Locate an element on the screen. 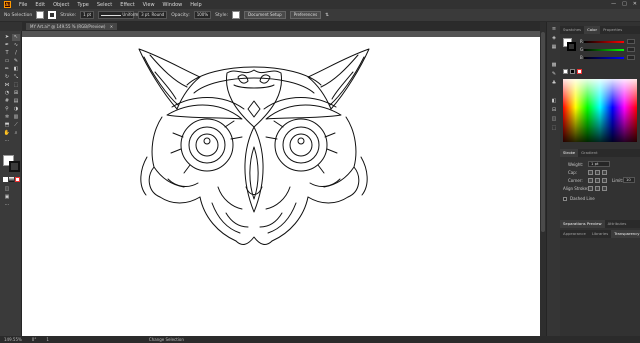  bevel-join-icon is located at coordinates (604, 180).